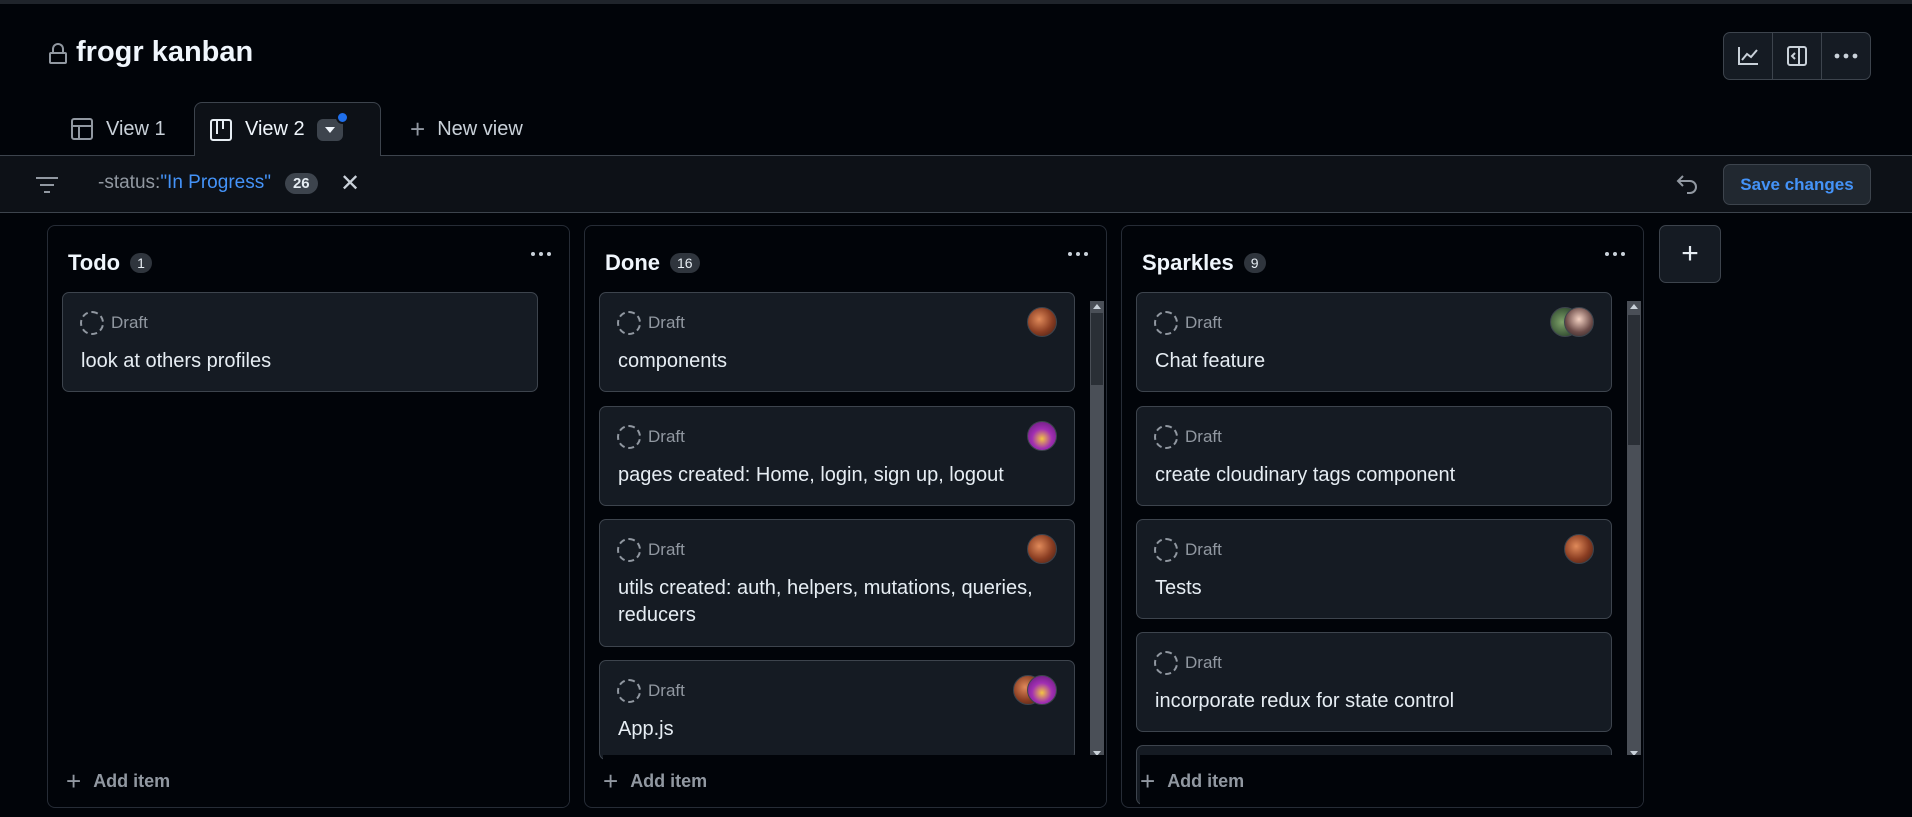 This screenshot has width=1912, height=817. Describe the element at coordinates (1375, 701) in the screenshot. I see `card-title: incorporate redux for state control` at that location.